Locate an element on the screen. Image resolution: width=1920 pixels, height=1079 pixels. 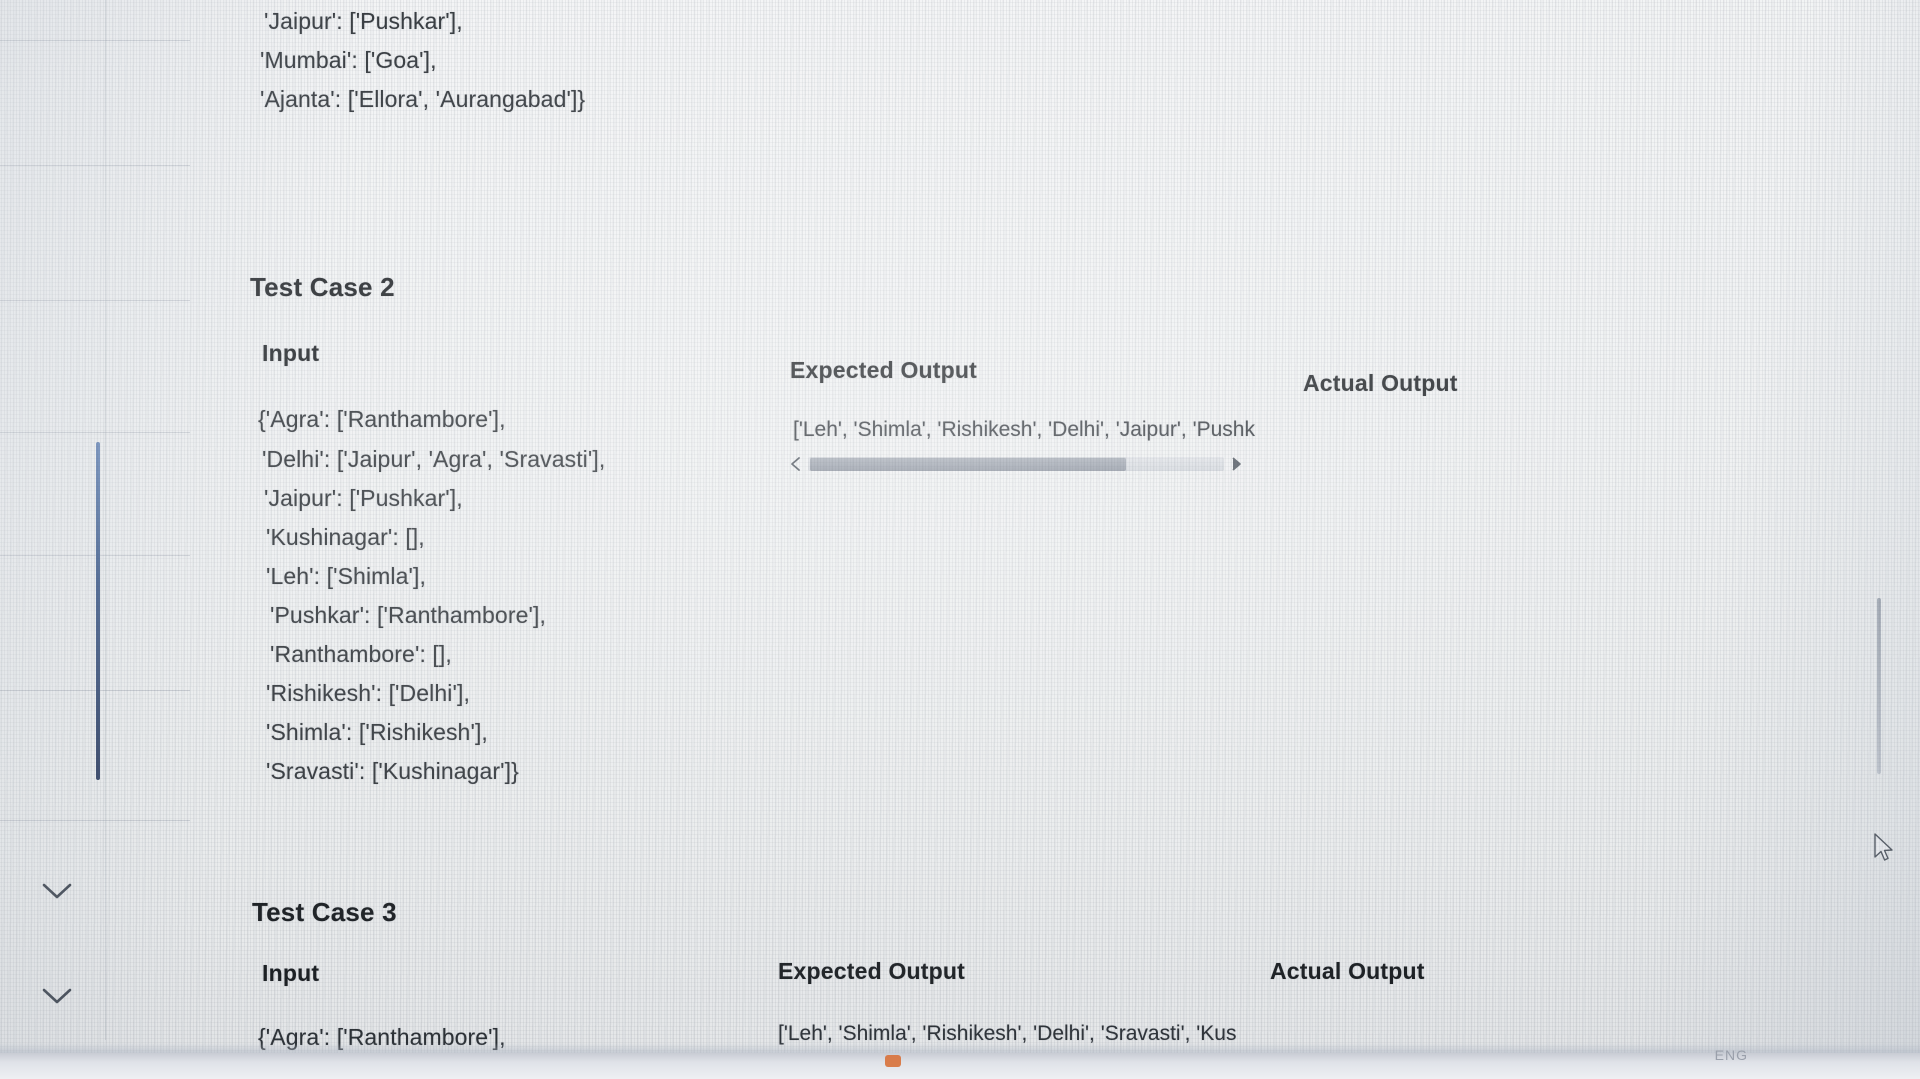
page-vertical-scrollbar-thumb is located at coordinates (1879, 686).